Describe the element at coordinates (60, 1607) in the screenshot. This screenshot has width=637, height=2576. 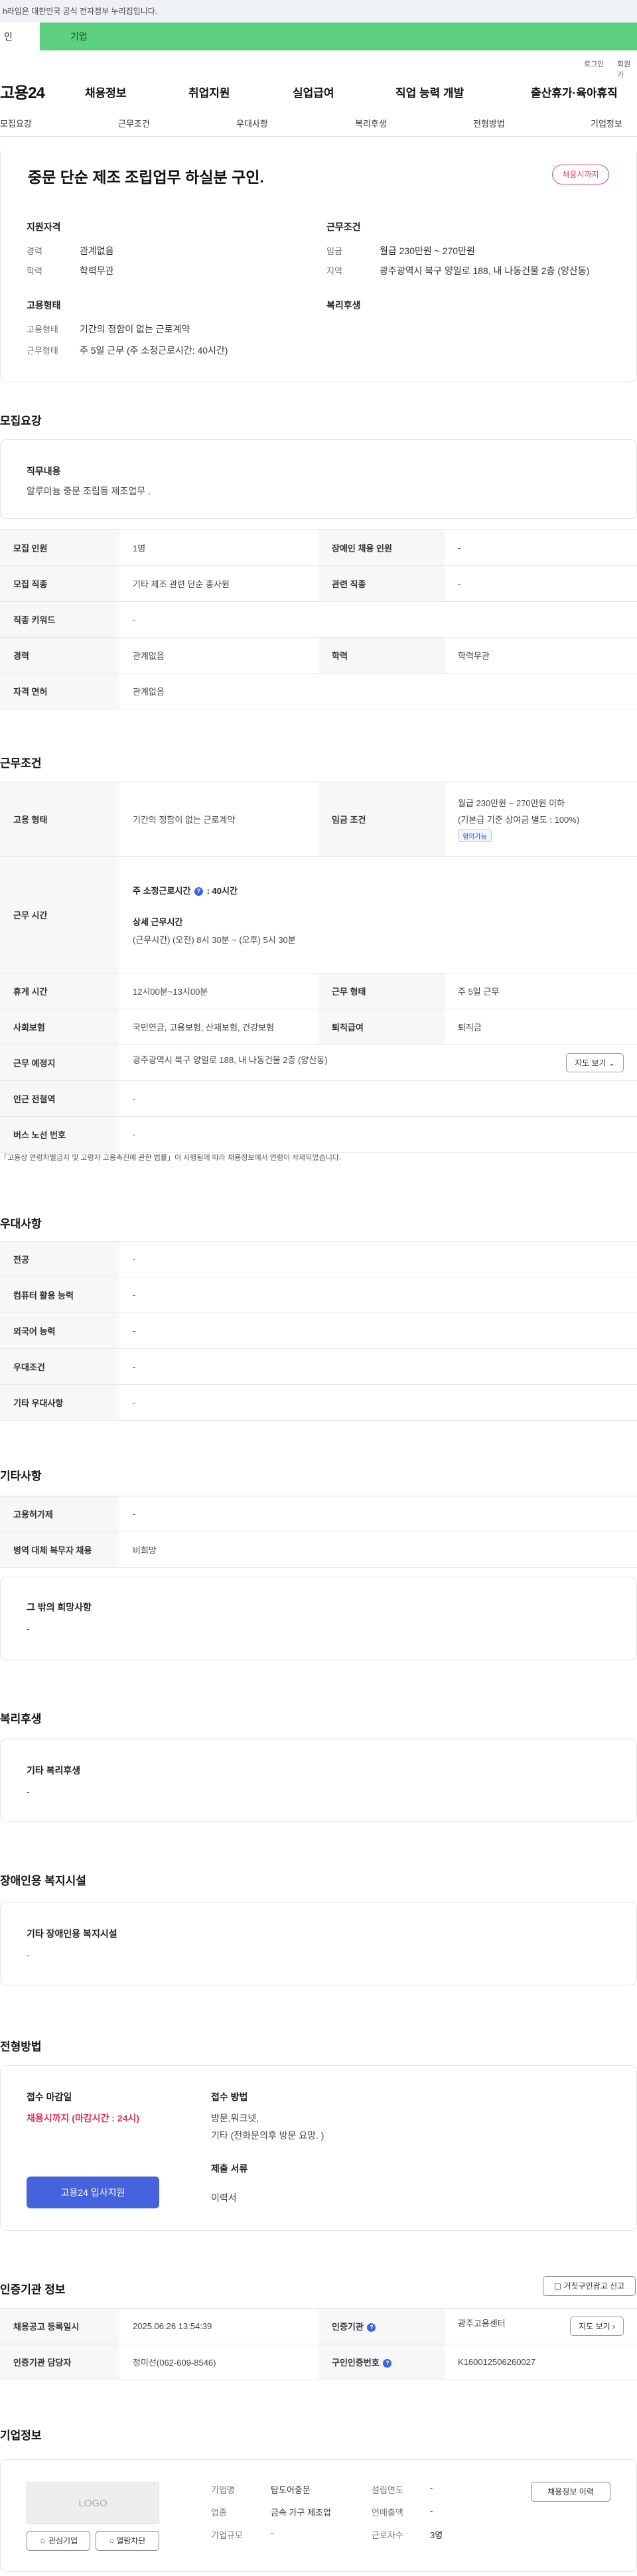
I see `wish-heading: 그 밖의 희망사항` at that location.